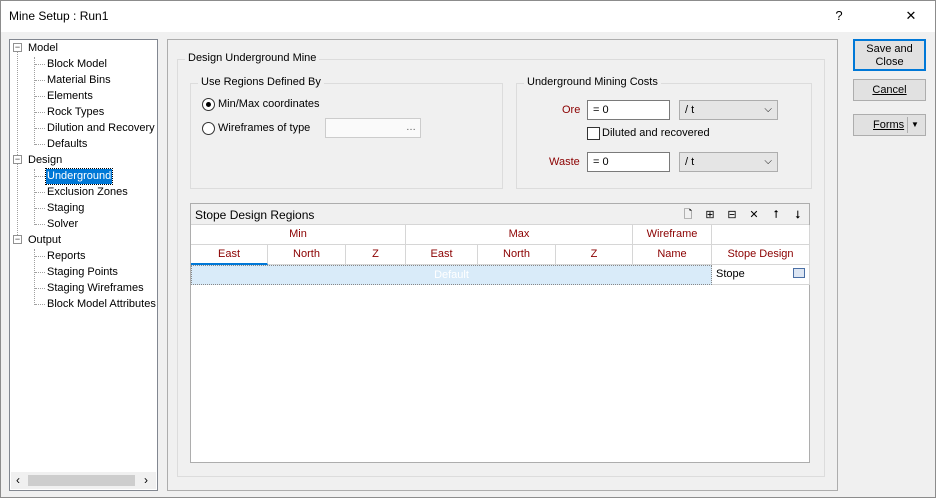 This screenshot has height=498, width=936. Describe the element at coordinates (593, 133) in the screenshot. I see `diluted-checkbox` at that location.